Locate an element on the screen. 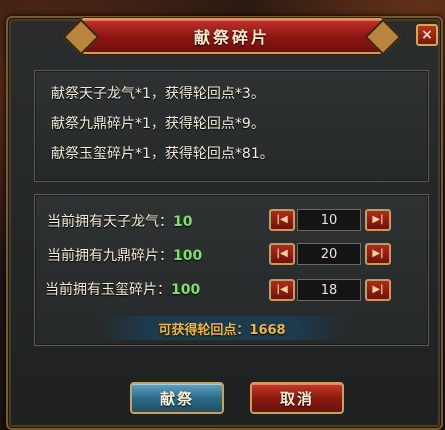  increase-button-nine-cauldron: ▶| is located at coordinates (378, 254).